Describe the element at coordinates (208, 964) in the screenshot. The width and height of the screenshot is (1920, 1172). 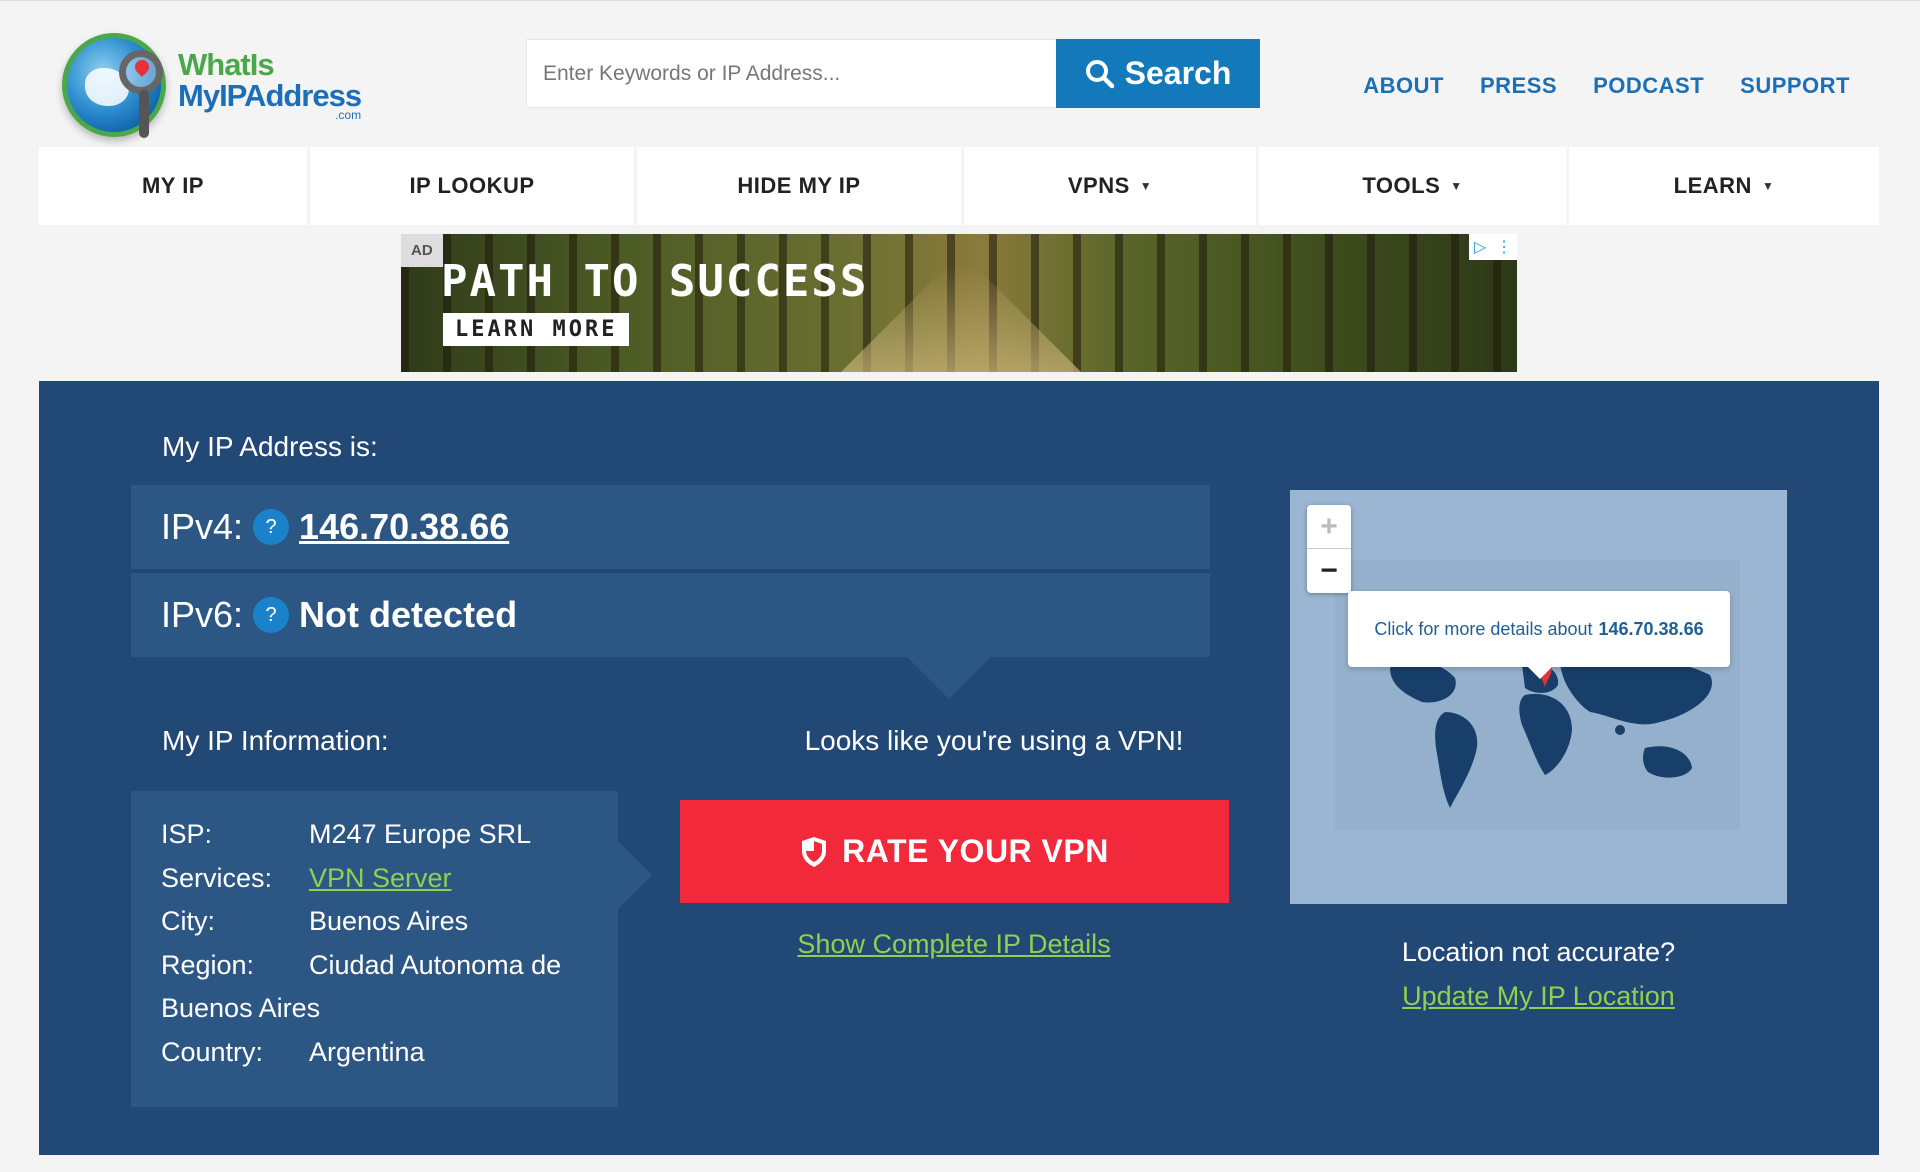
I see `region-key: Region:` at that location.